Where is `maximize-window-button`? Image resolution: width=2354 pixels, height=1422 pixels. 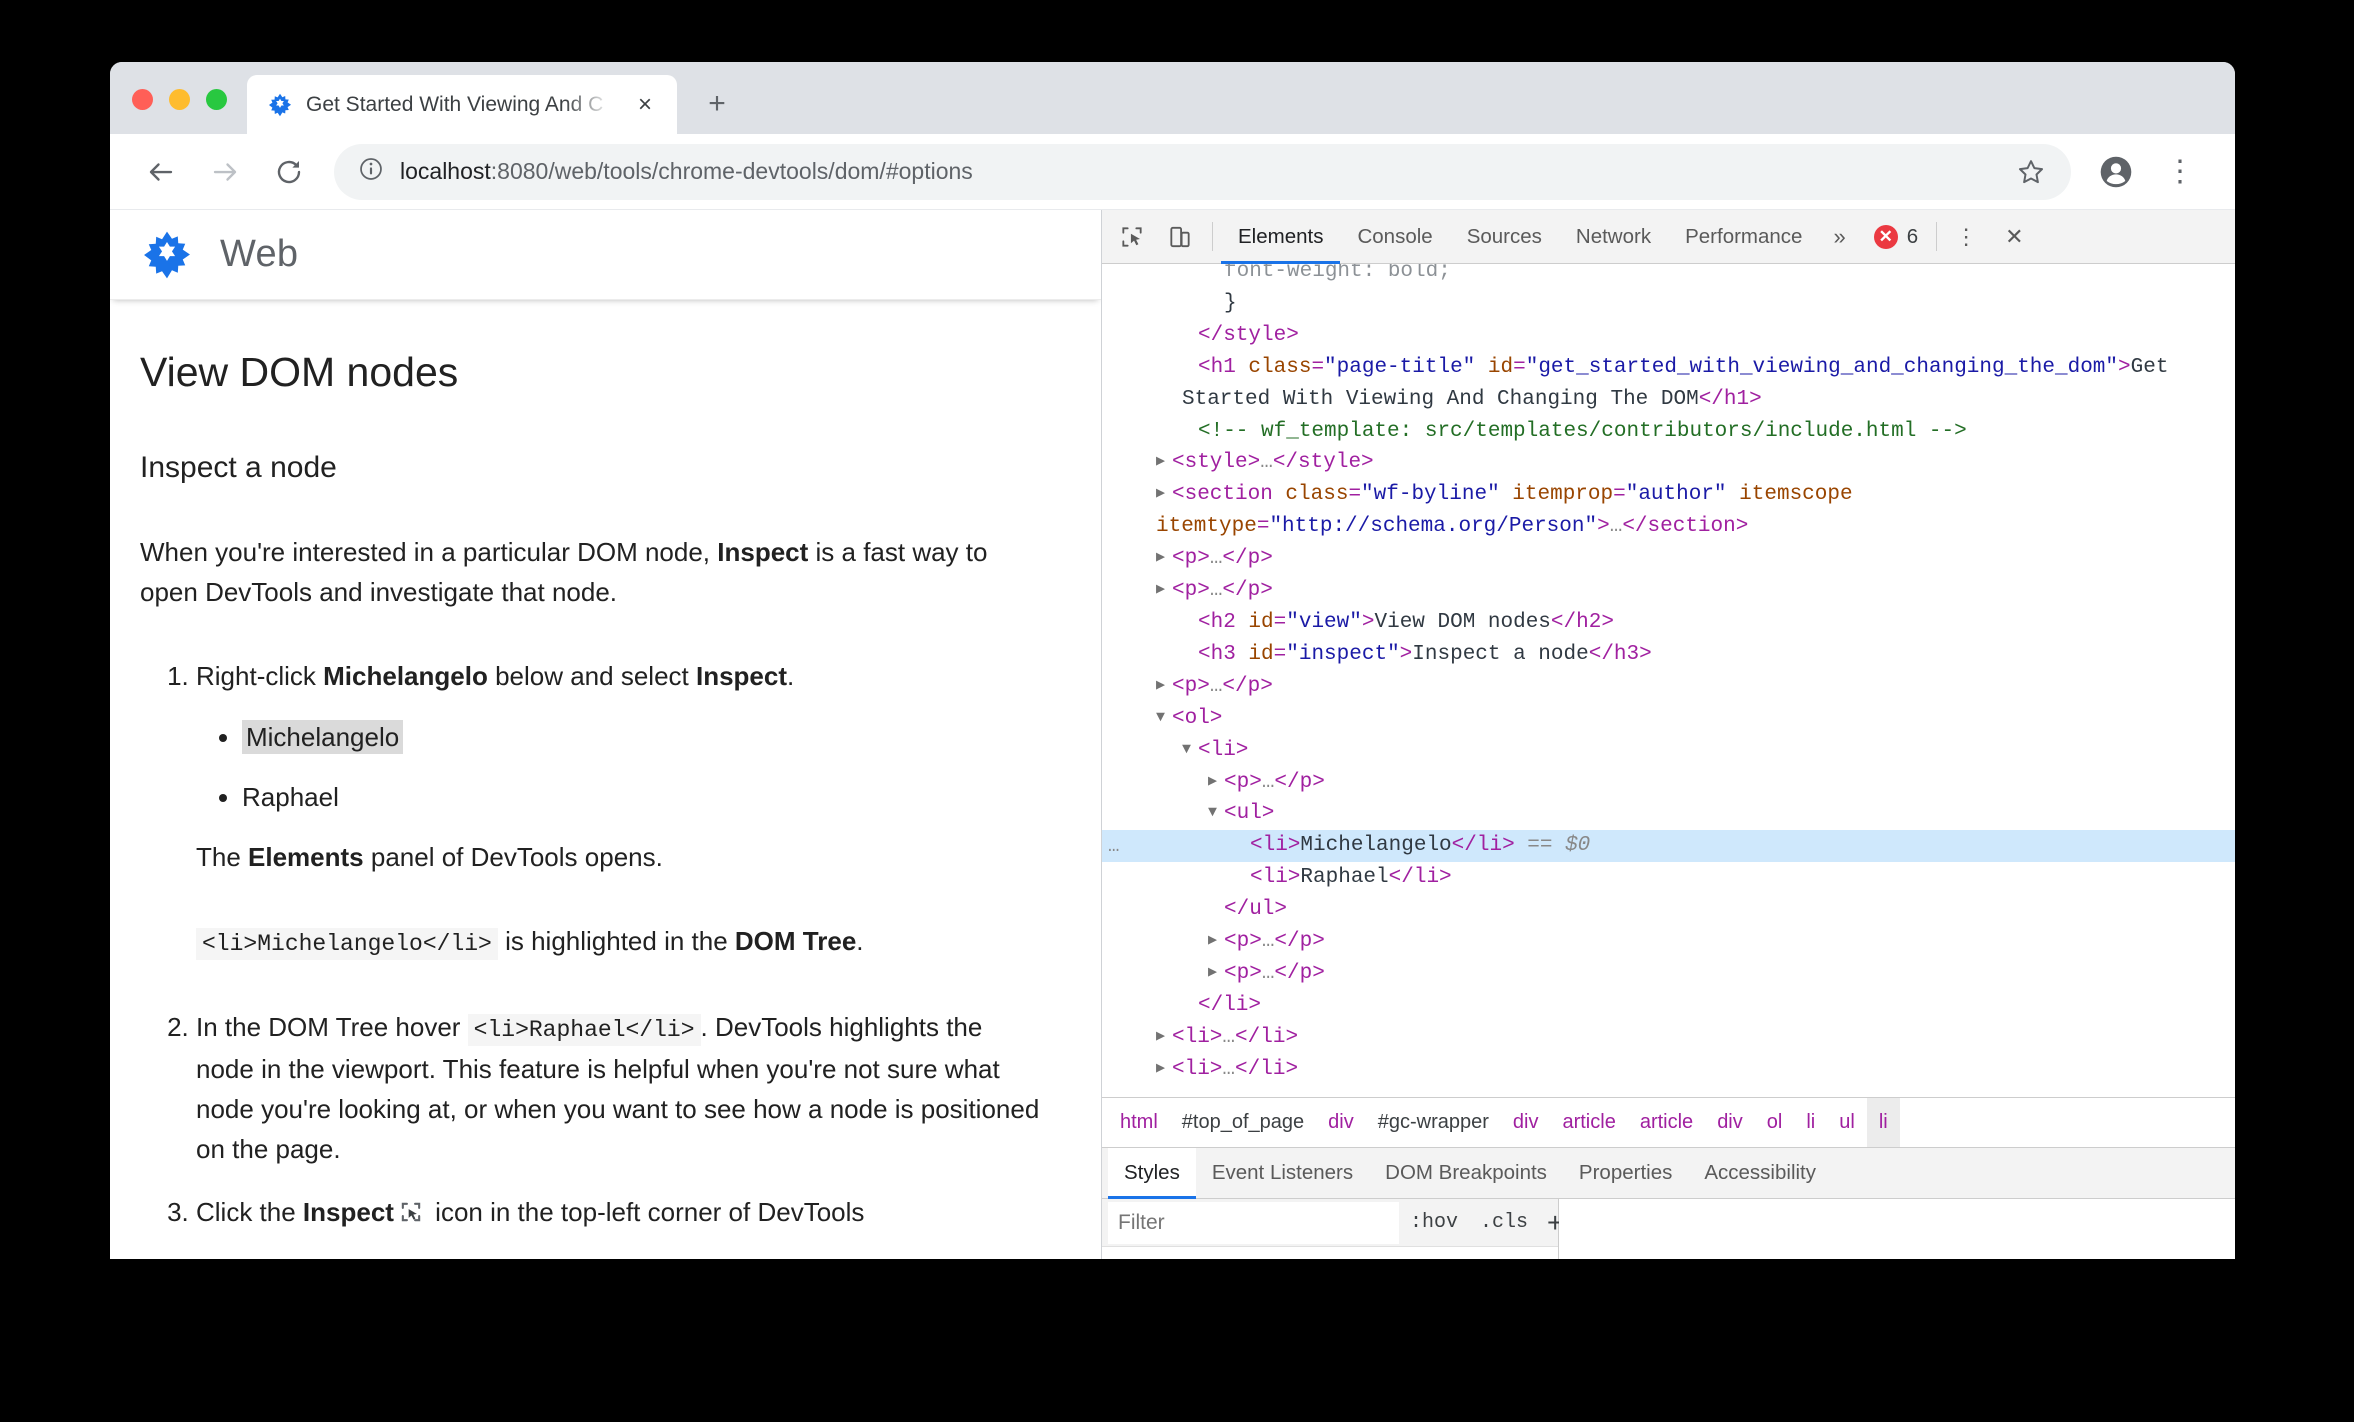
maximize-window-button is located at coordinates (216, 99).